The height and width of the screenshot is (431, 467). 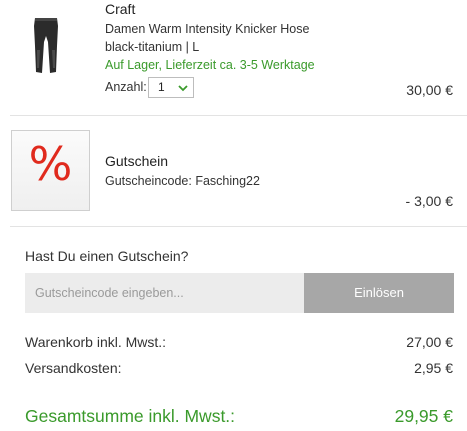 I want to click on product-variant: black-titanium | L, so click(x=152, y=47).